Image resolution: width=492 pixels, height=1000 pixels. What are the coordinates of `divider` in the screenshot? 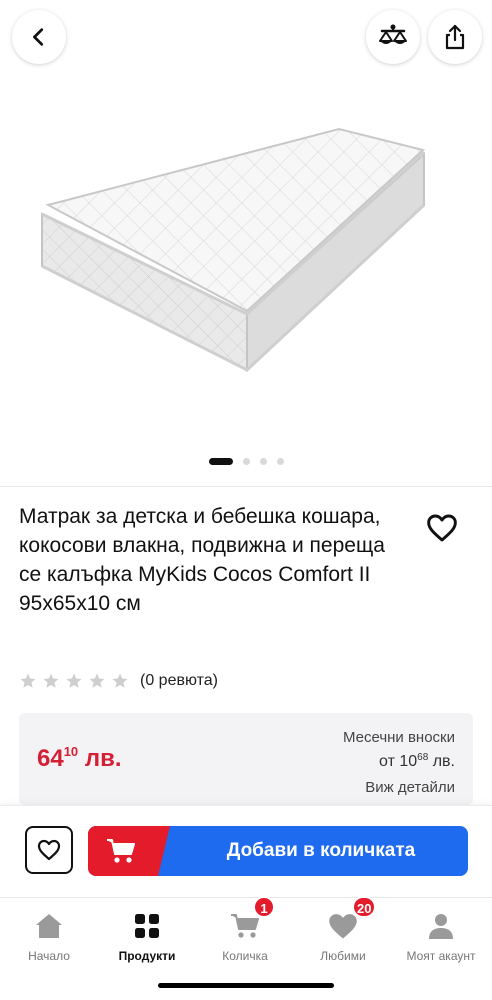 It's located at (246, 486).